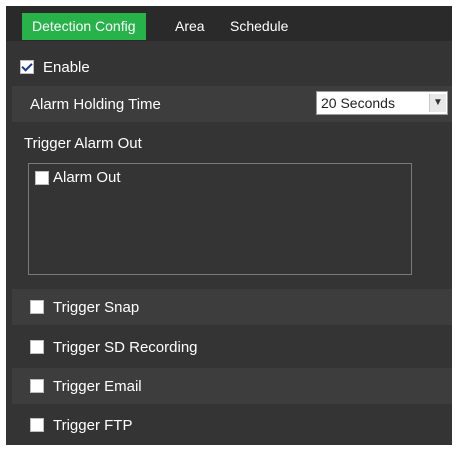 The height and width of the screenshot is (451, 458). What do you see at coordinates (190, 26) in the screenshot?
I see `tab-area: Area` at bounding box center [190, 26].